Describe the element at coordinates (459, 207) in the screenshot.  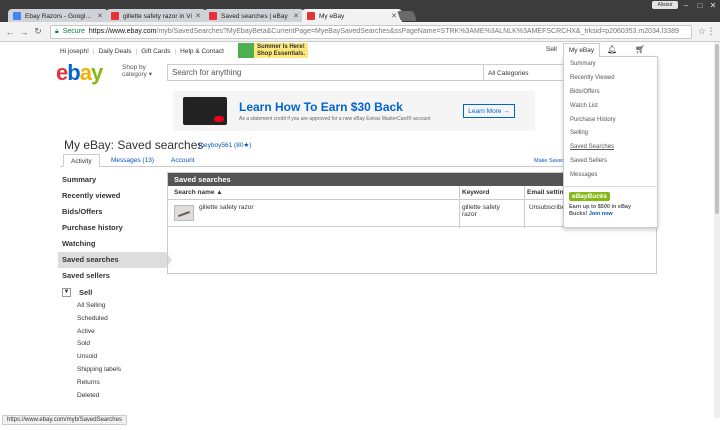
I see `column-divider` at that location.